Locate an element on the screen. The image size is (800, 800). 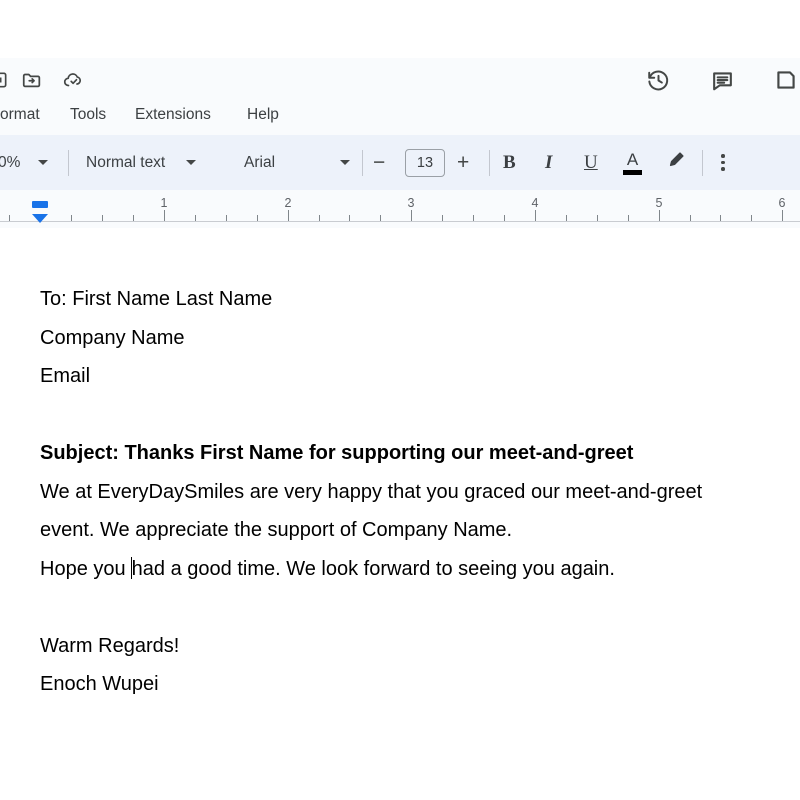
ruler-number-6: 6 is located at coordinates (782, 203).